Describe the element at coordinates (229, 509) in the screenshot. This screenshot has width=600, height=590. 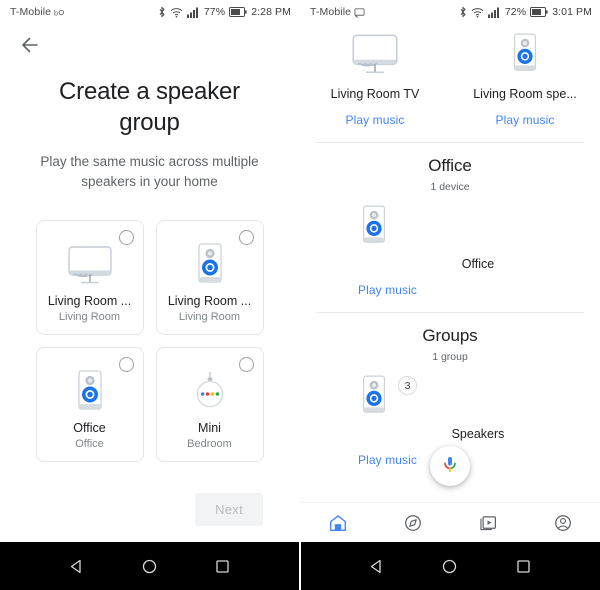
I see `next-button: Next` at that location.